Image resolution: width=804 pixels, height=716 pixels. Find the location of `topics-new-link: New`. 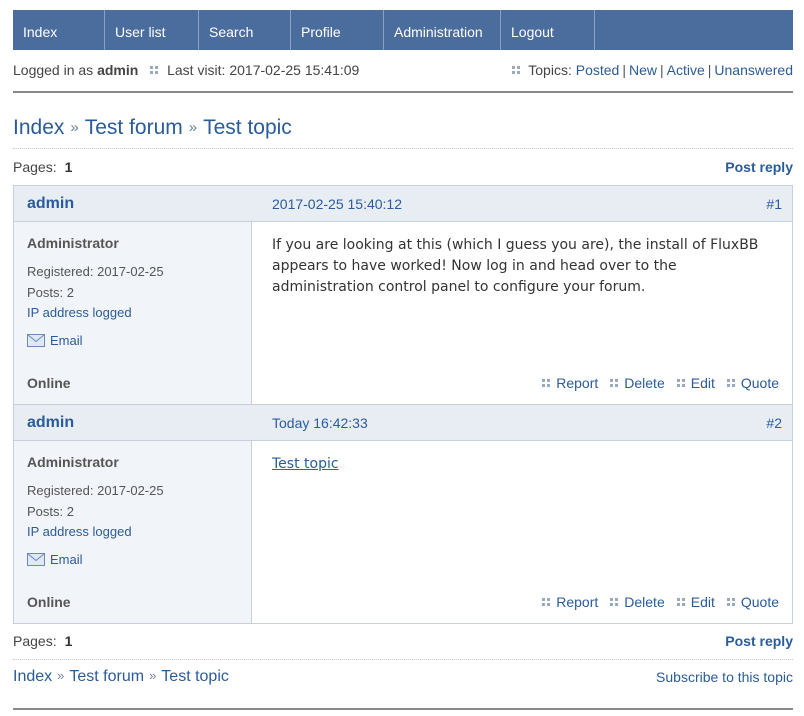

topics-new-link: New is located at coordinates (643, 70).